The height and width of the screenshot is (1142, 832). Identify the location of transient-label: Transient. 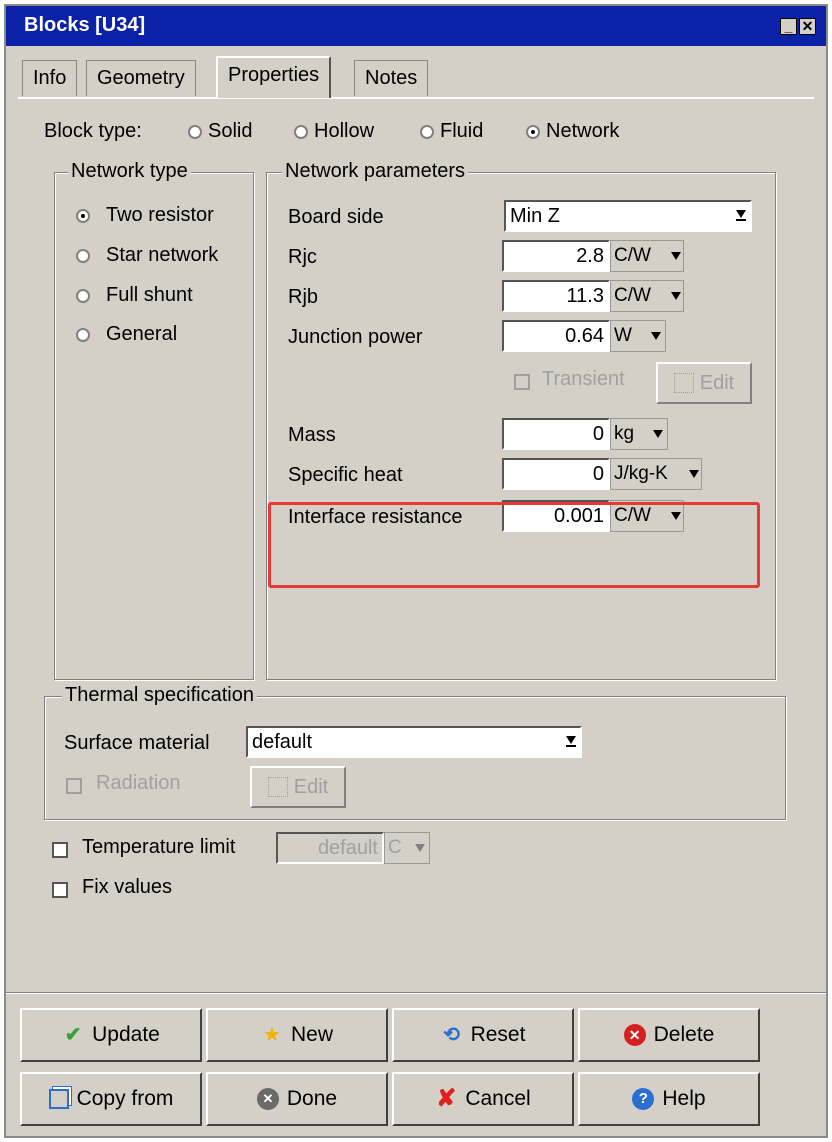
(583, 379).